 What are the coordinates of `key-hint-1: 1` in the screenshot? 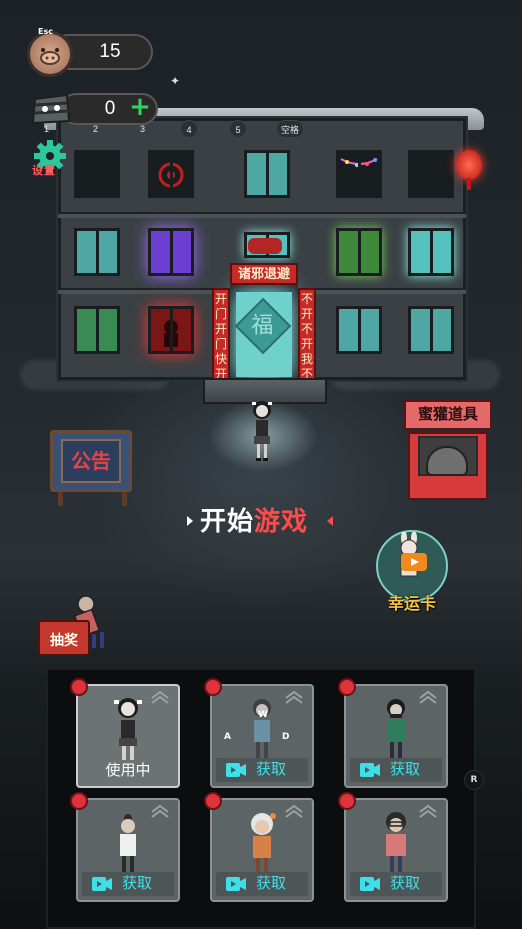 It's located at (47, 129).